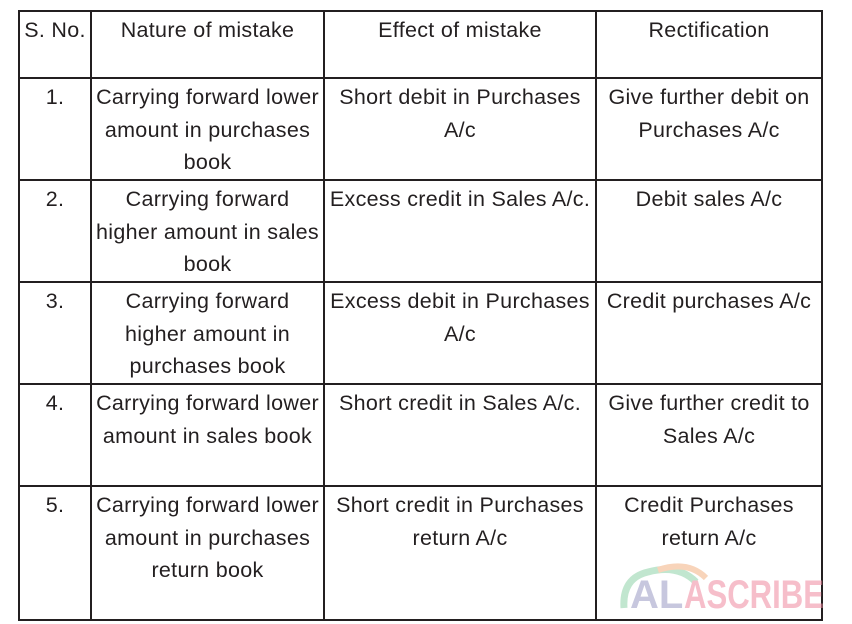 This screenshot has width=852, height=624. I want to click on cell-rectification: Give further debit on Purchases A/c, so click(709, 129).